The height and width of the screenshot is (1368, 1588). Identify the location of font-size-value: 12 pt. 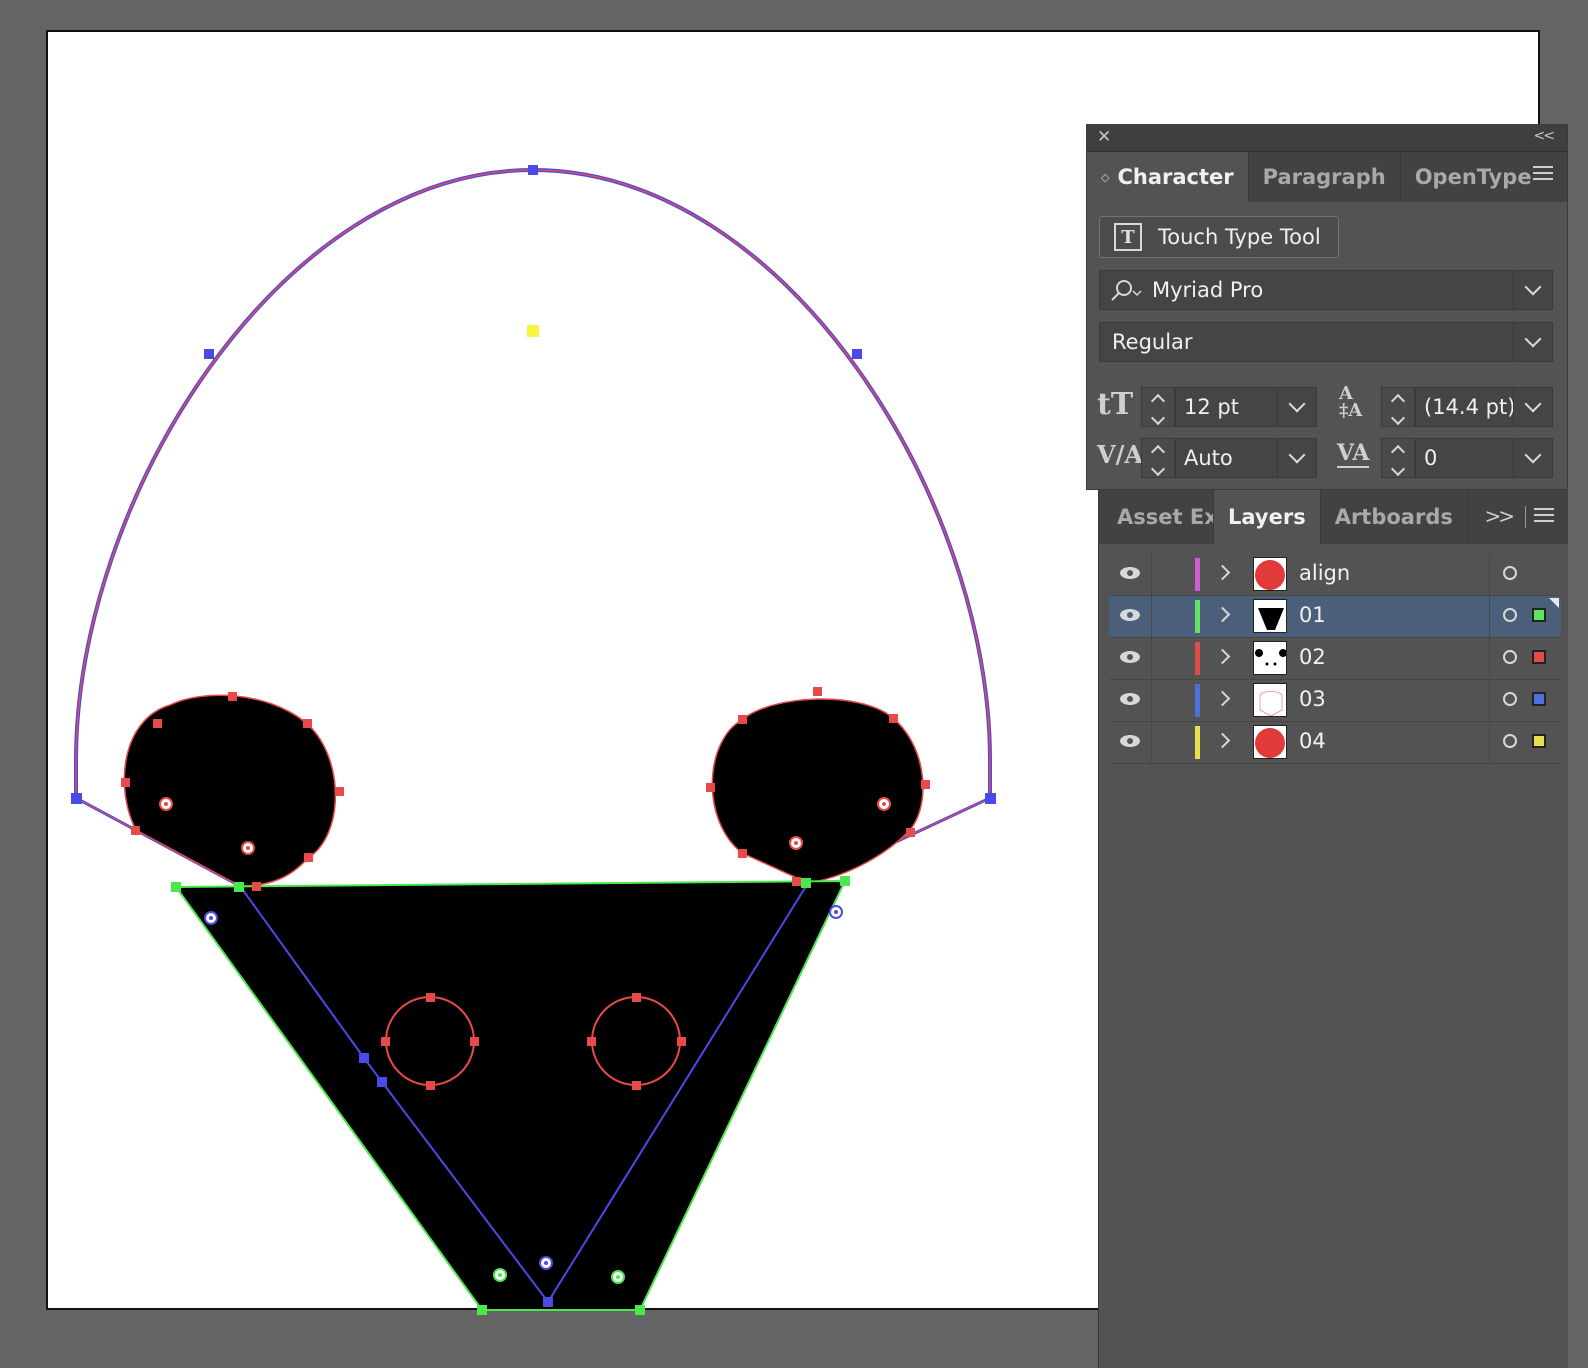
(1211, 407).